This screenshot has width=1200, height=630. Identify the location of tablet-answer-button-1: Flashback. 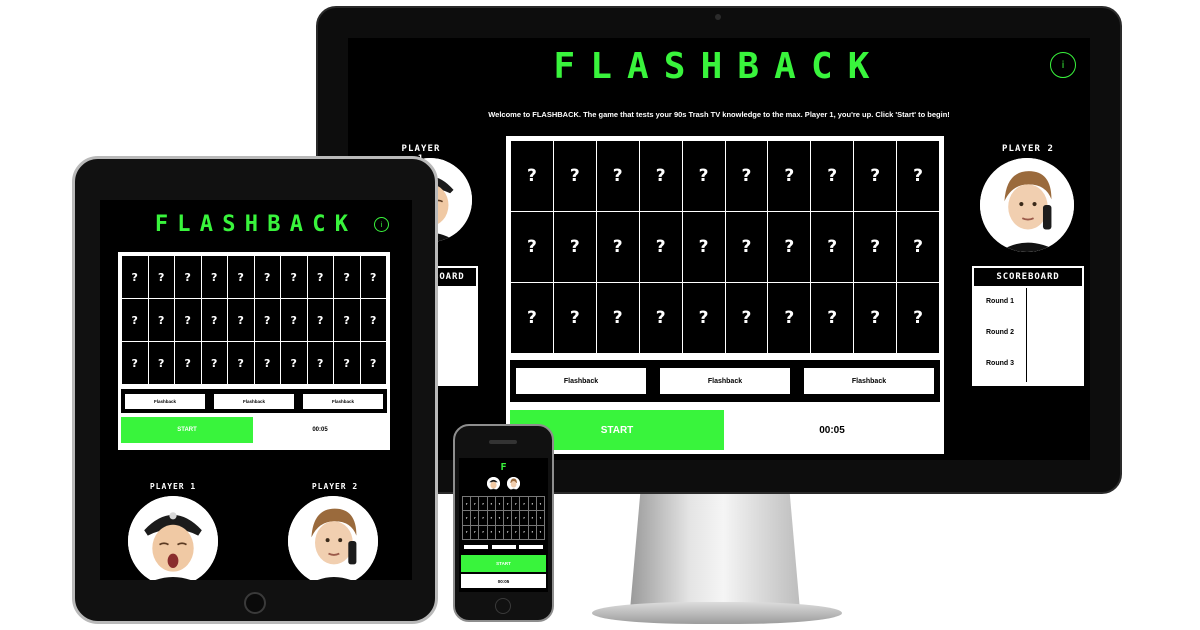
(165, 401).